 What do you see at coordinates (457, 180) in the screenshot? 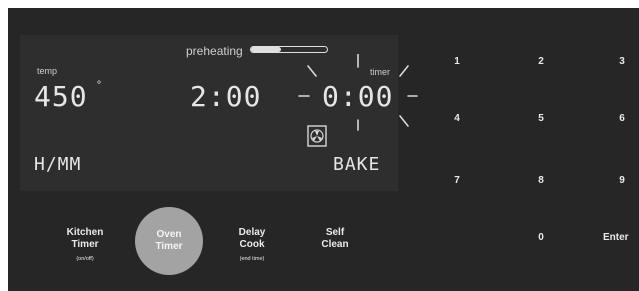
I see `key-7: 7` at bounding box center [457, 180].